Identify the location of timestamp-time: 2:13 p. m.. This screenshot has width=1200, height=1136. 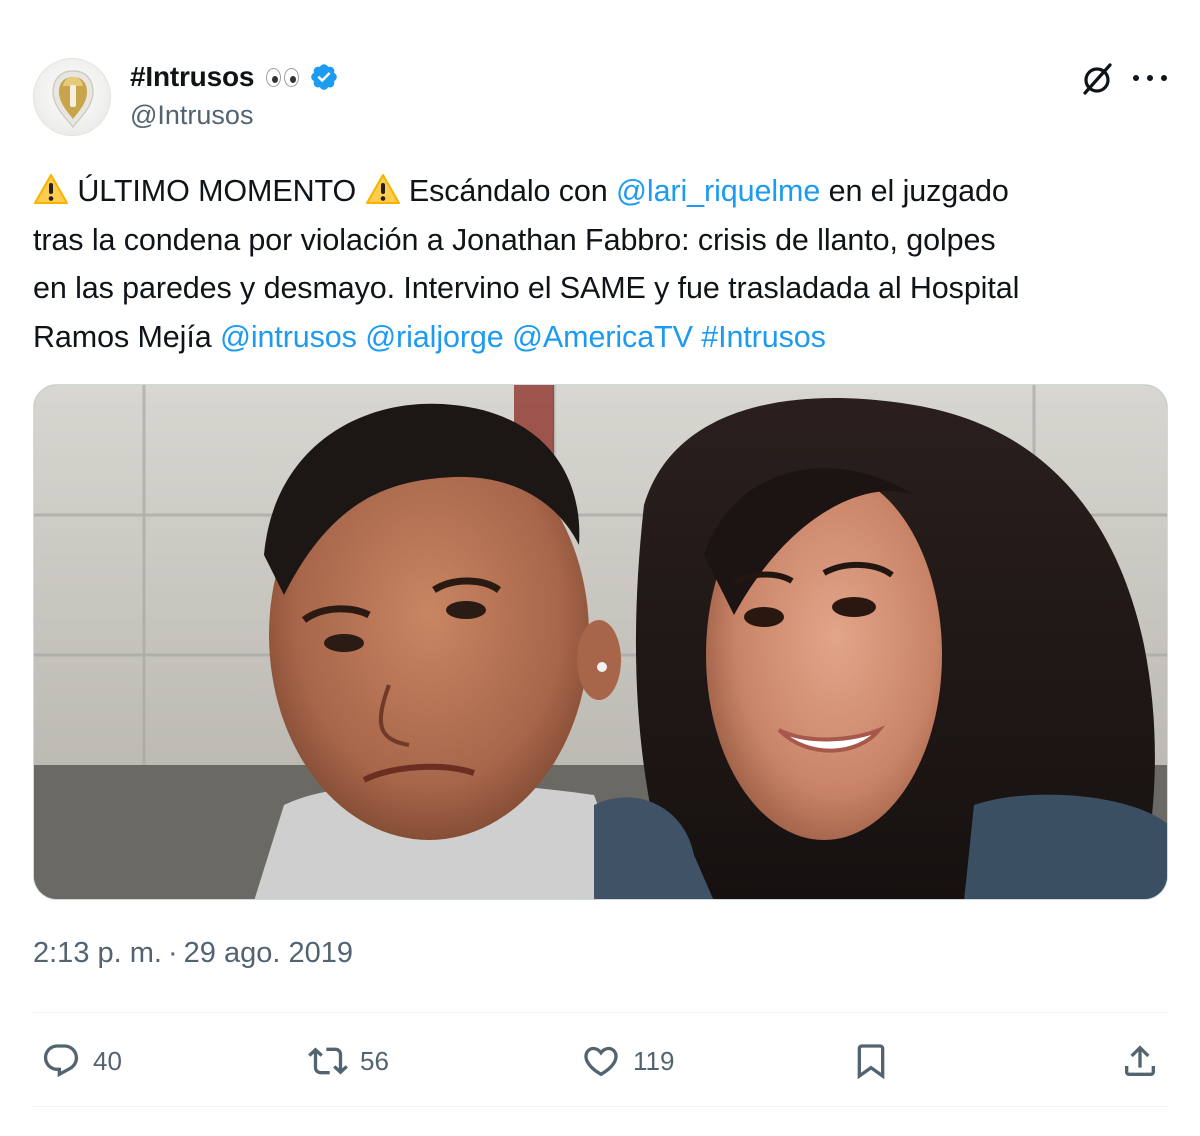
(97, 953).